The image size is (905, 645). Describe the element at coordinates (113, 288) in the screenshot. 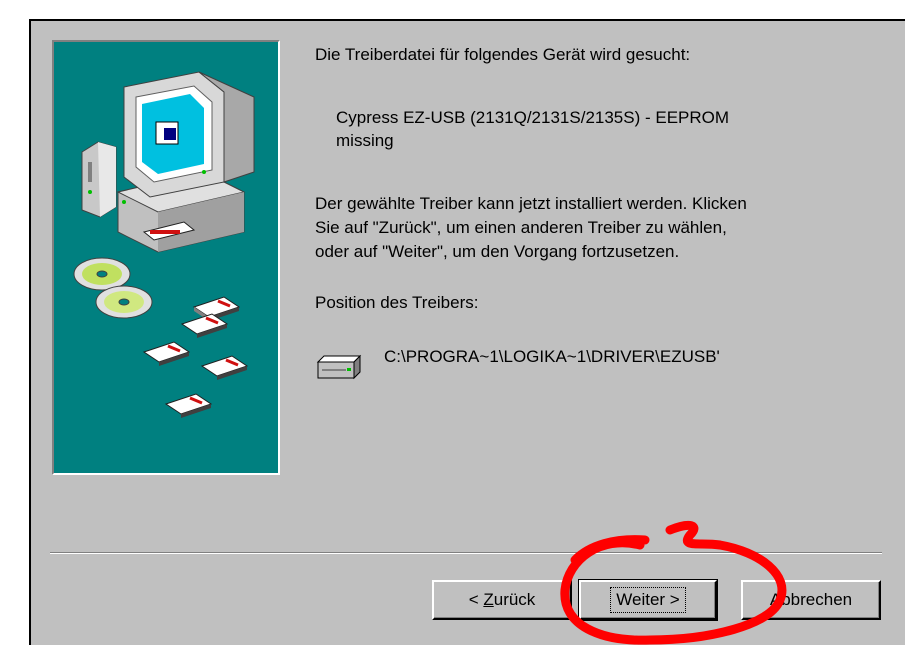

I see `cd-disc-icon` at that location.